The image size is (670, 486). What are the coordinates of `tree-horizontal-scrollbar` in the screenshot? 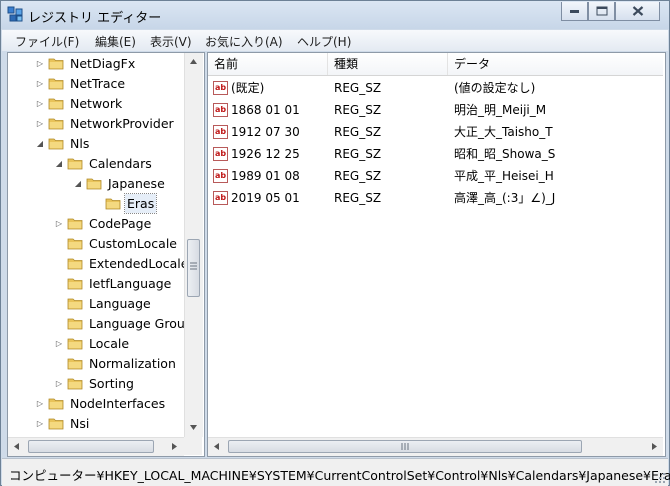 It's located at (96, 446).